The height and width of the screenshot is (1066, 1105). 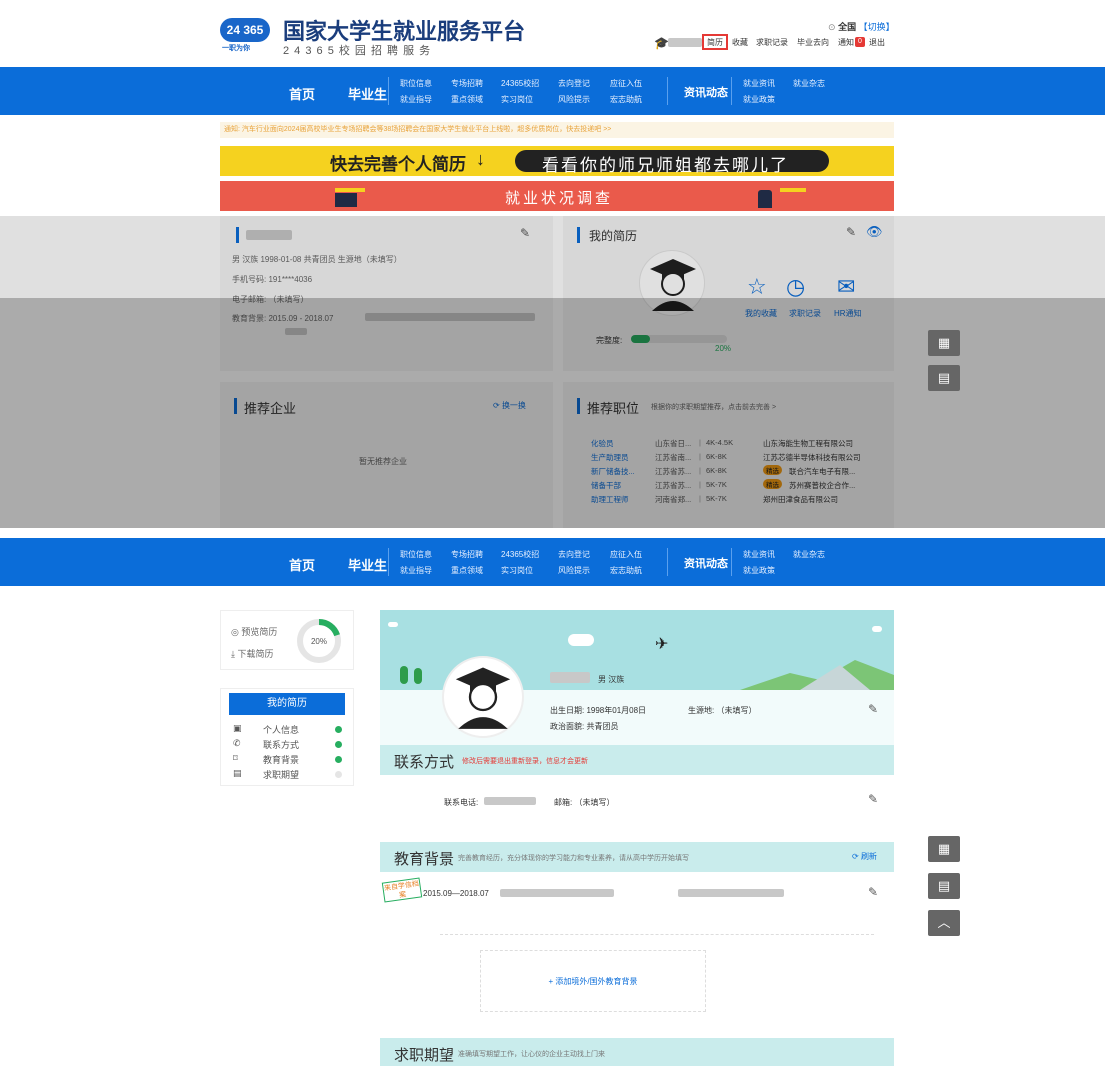 I want to click on major-blurred, so click(x=731, y=893).